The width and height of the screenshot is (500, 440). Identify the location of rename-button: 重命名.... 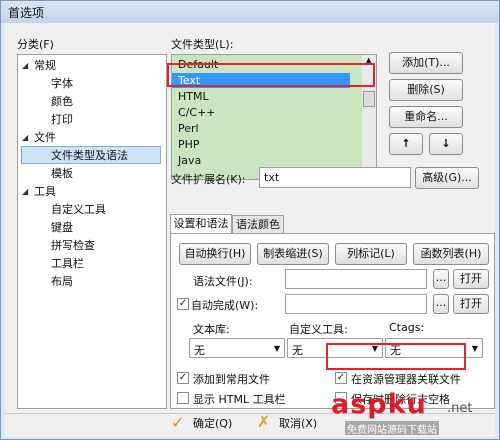
(426, 117).